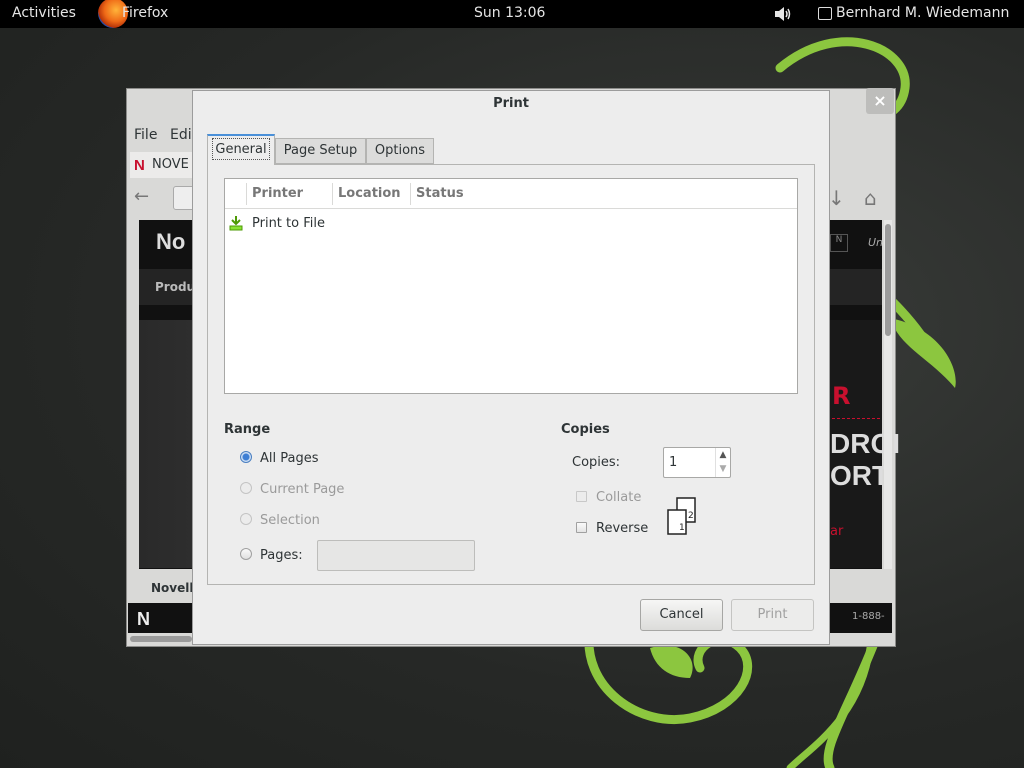 The height and width of the screenshot is (768, 1024). Describe the element at coordinates (596, 462) in the screenshot. I see `copies-label: Copies:` at that location.